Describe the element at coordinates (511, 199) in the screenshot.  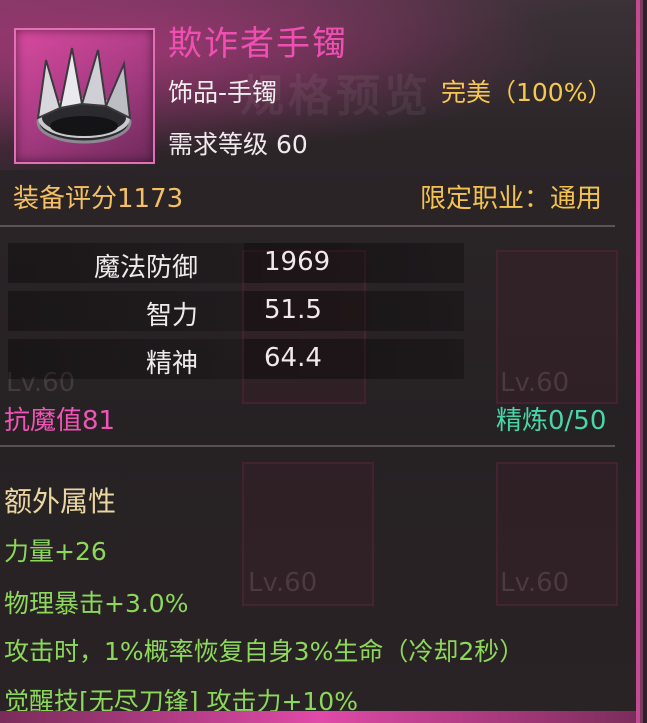
I see `job-restriction: 限定职业：通用` at that location.